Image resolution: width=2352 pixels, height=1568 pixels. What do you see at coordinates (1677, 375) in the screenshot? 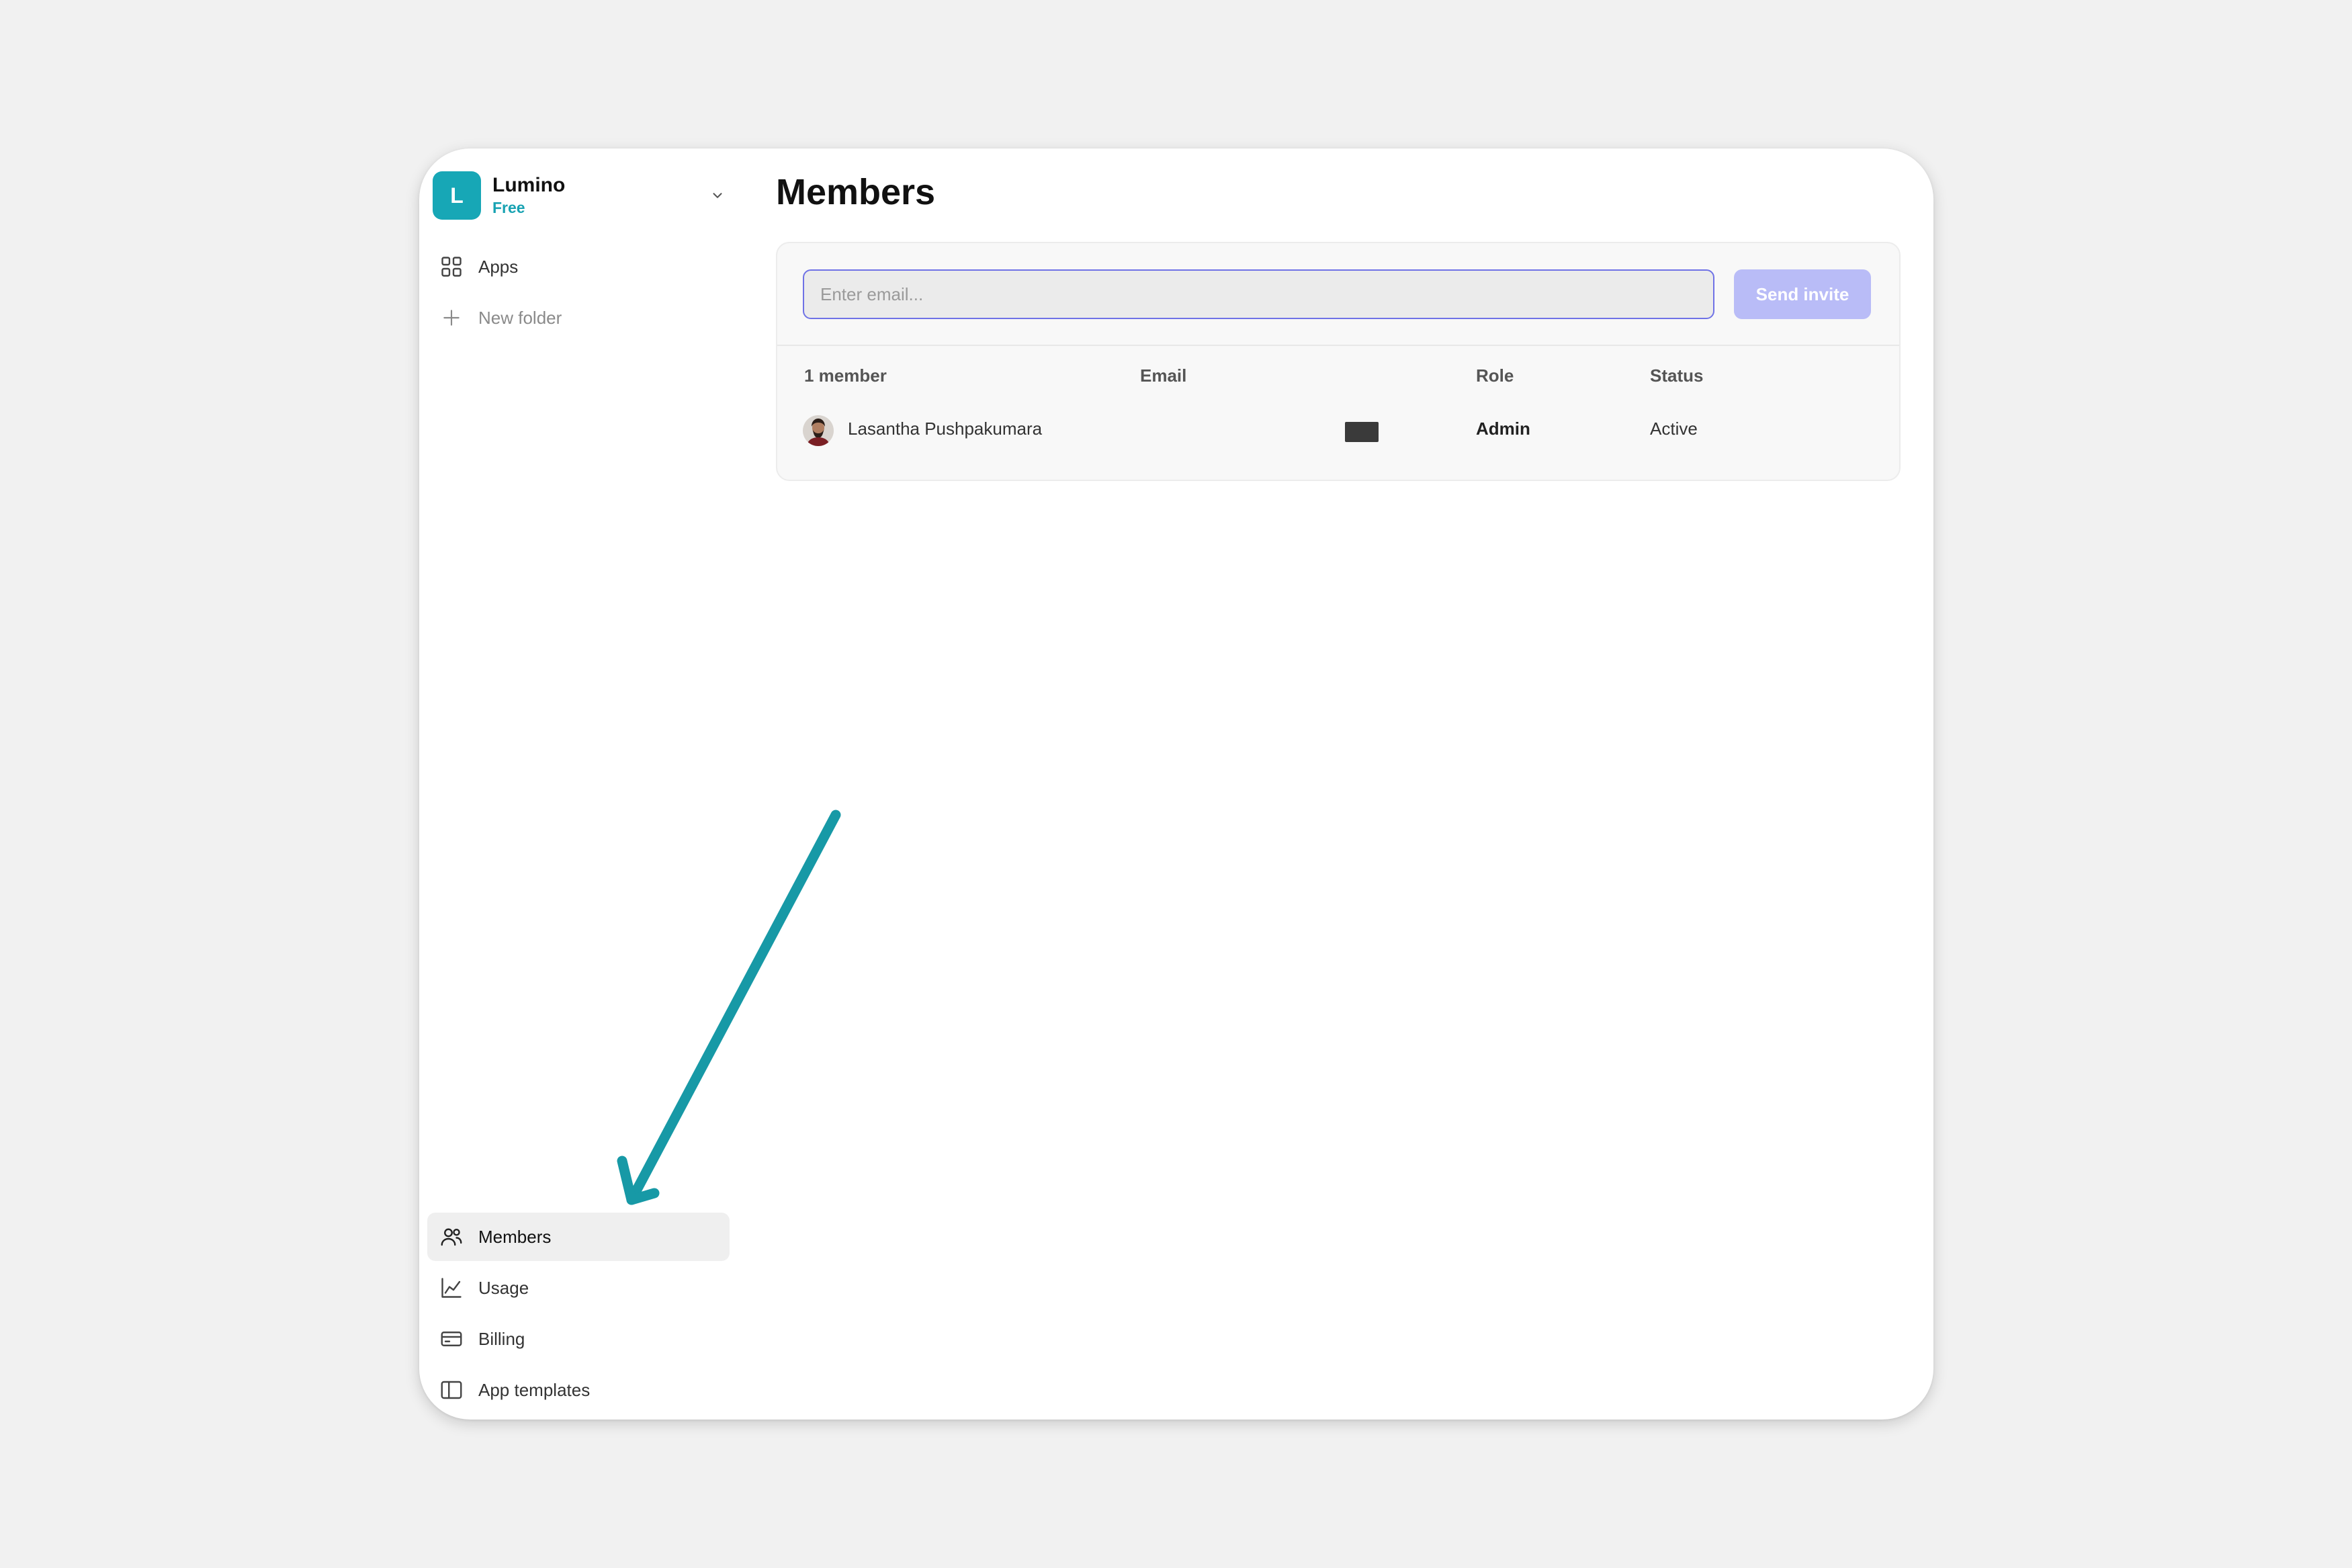
I see `header-status: Status` at bounding box center [1677, 375].